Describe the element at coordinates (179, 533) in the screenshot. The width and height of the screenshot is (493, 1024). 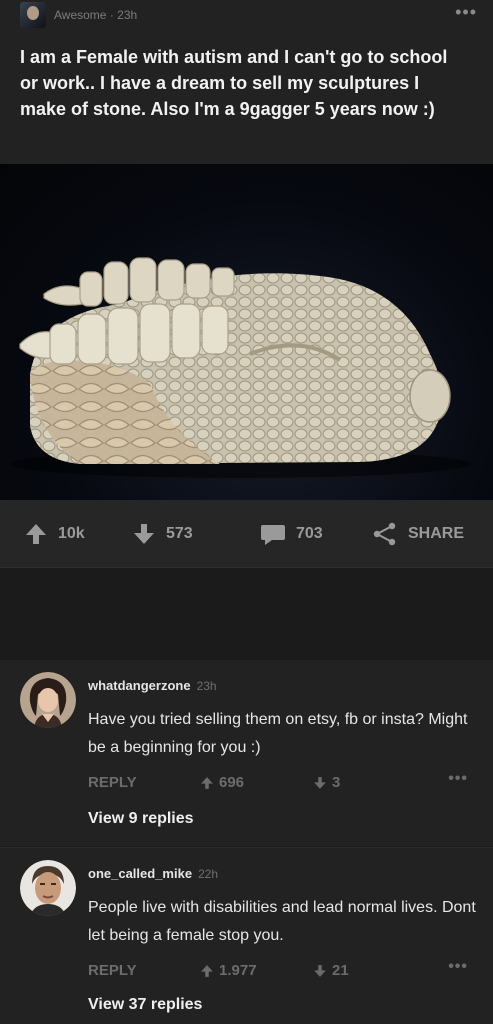
I see `downvote-count: 573` at that location.